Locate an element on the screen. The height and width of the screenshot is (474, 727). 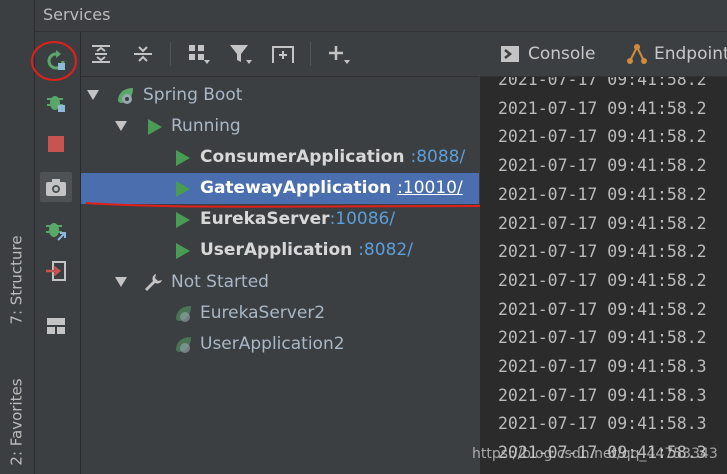
exit-button is located at coordinates (56, 271).